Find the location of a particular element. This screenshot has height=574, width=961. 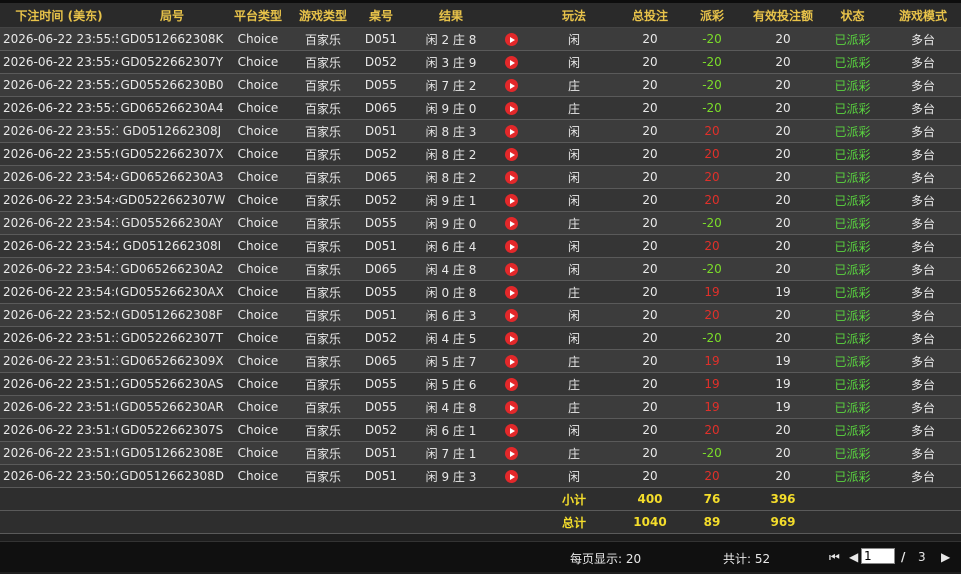

grandtotal-row: 总计 1040 89 969 is located at coordinates (480, 522).